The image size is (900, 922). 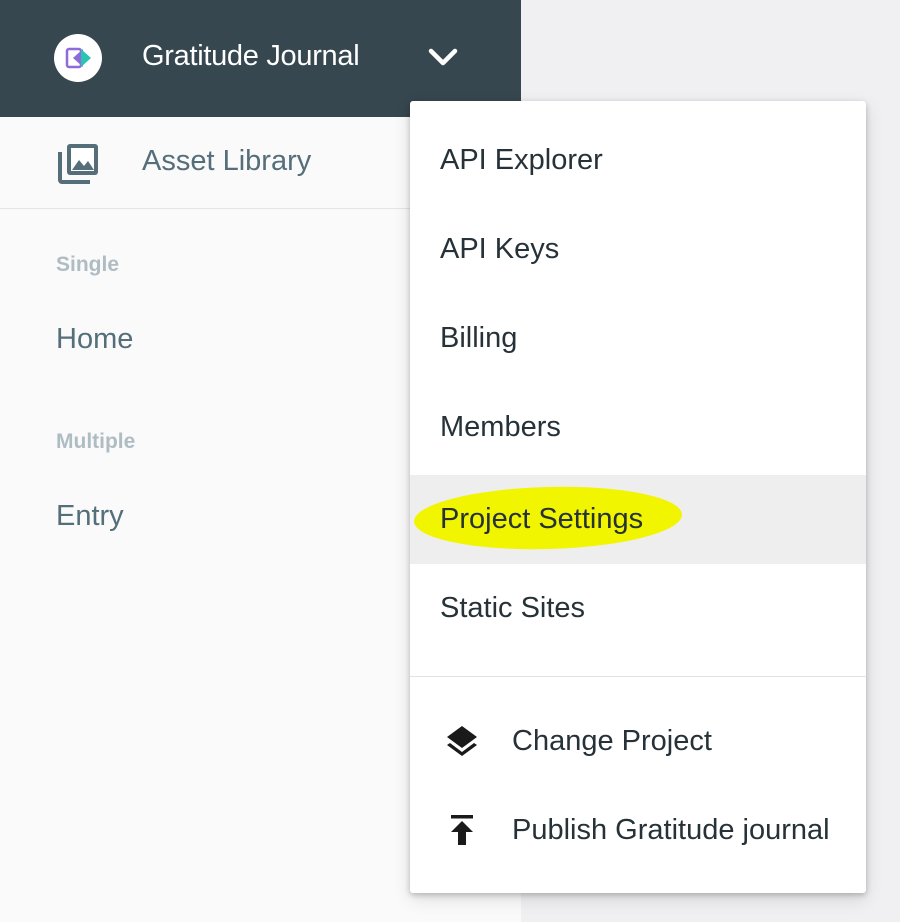 What do you see at coordinates (638, 338) in the screenshot?
I see `menu-item-billing: Billing` at bounding box center [638, 338].